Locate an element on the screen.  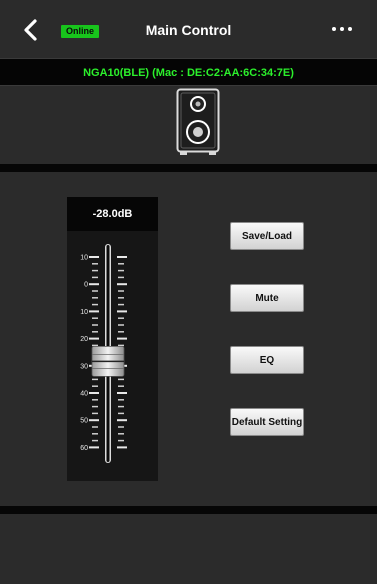
eq-button: EQ is located at coordinates (267, 360).